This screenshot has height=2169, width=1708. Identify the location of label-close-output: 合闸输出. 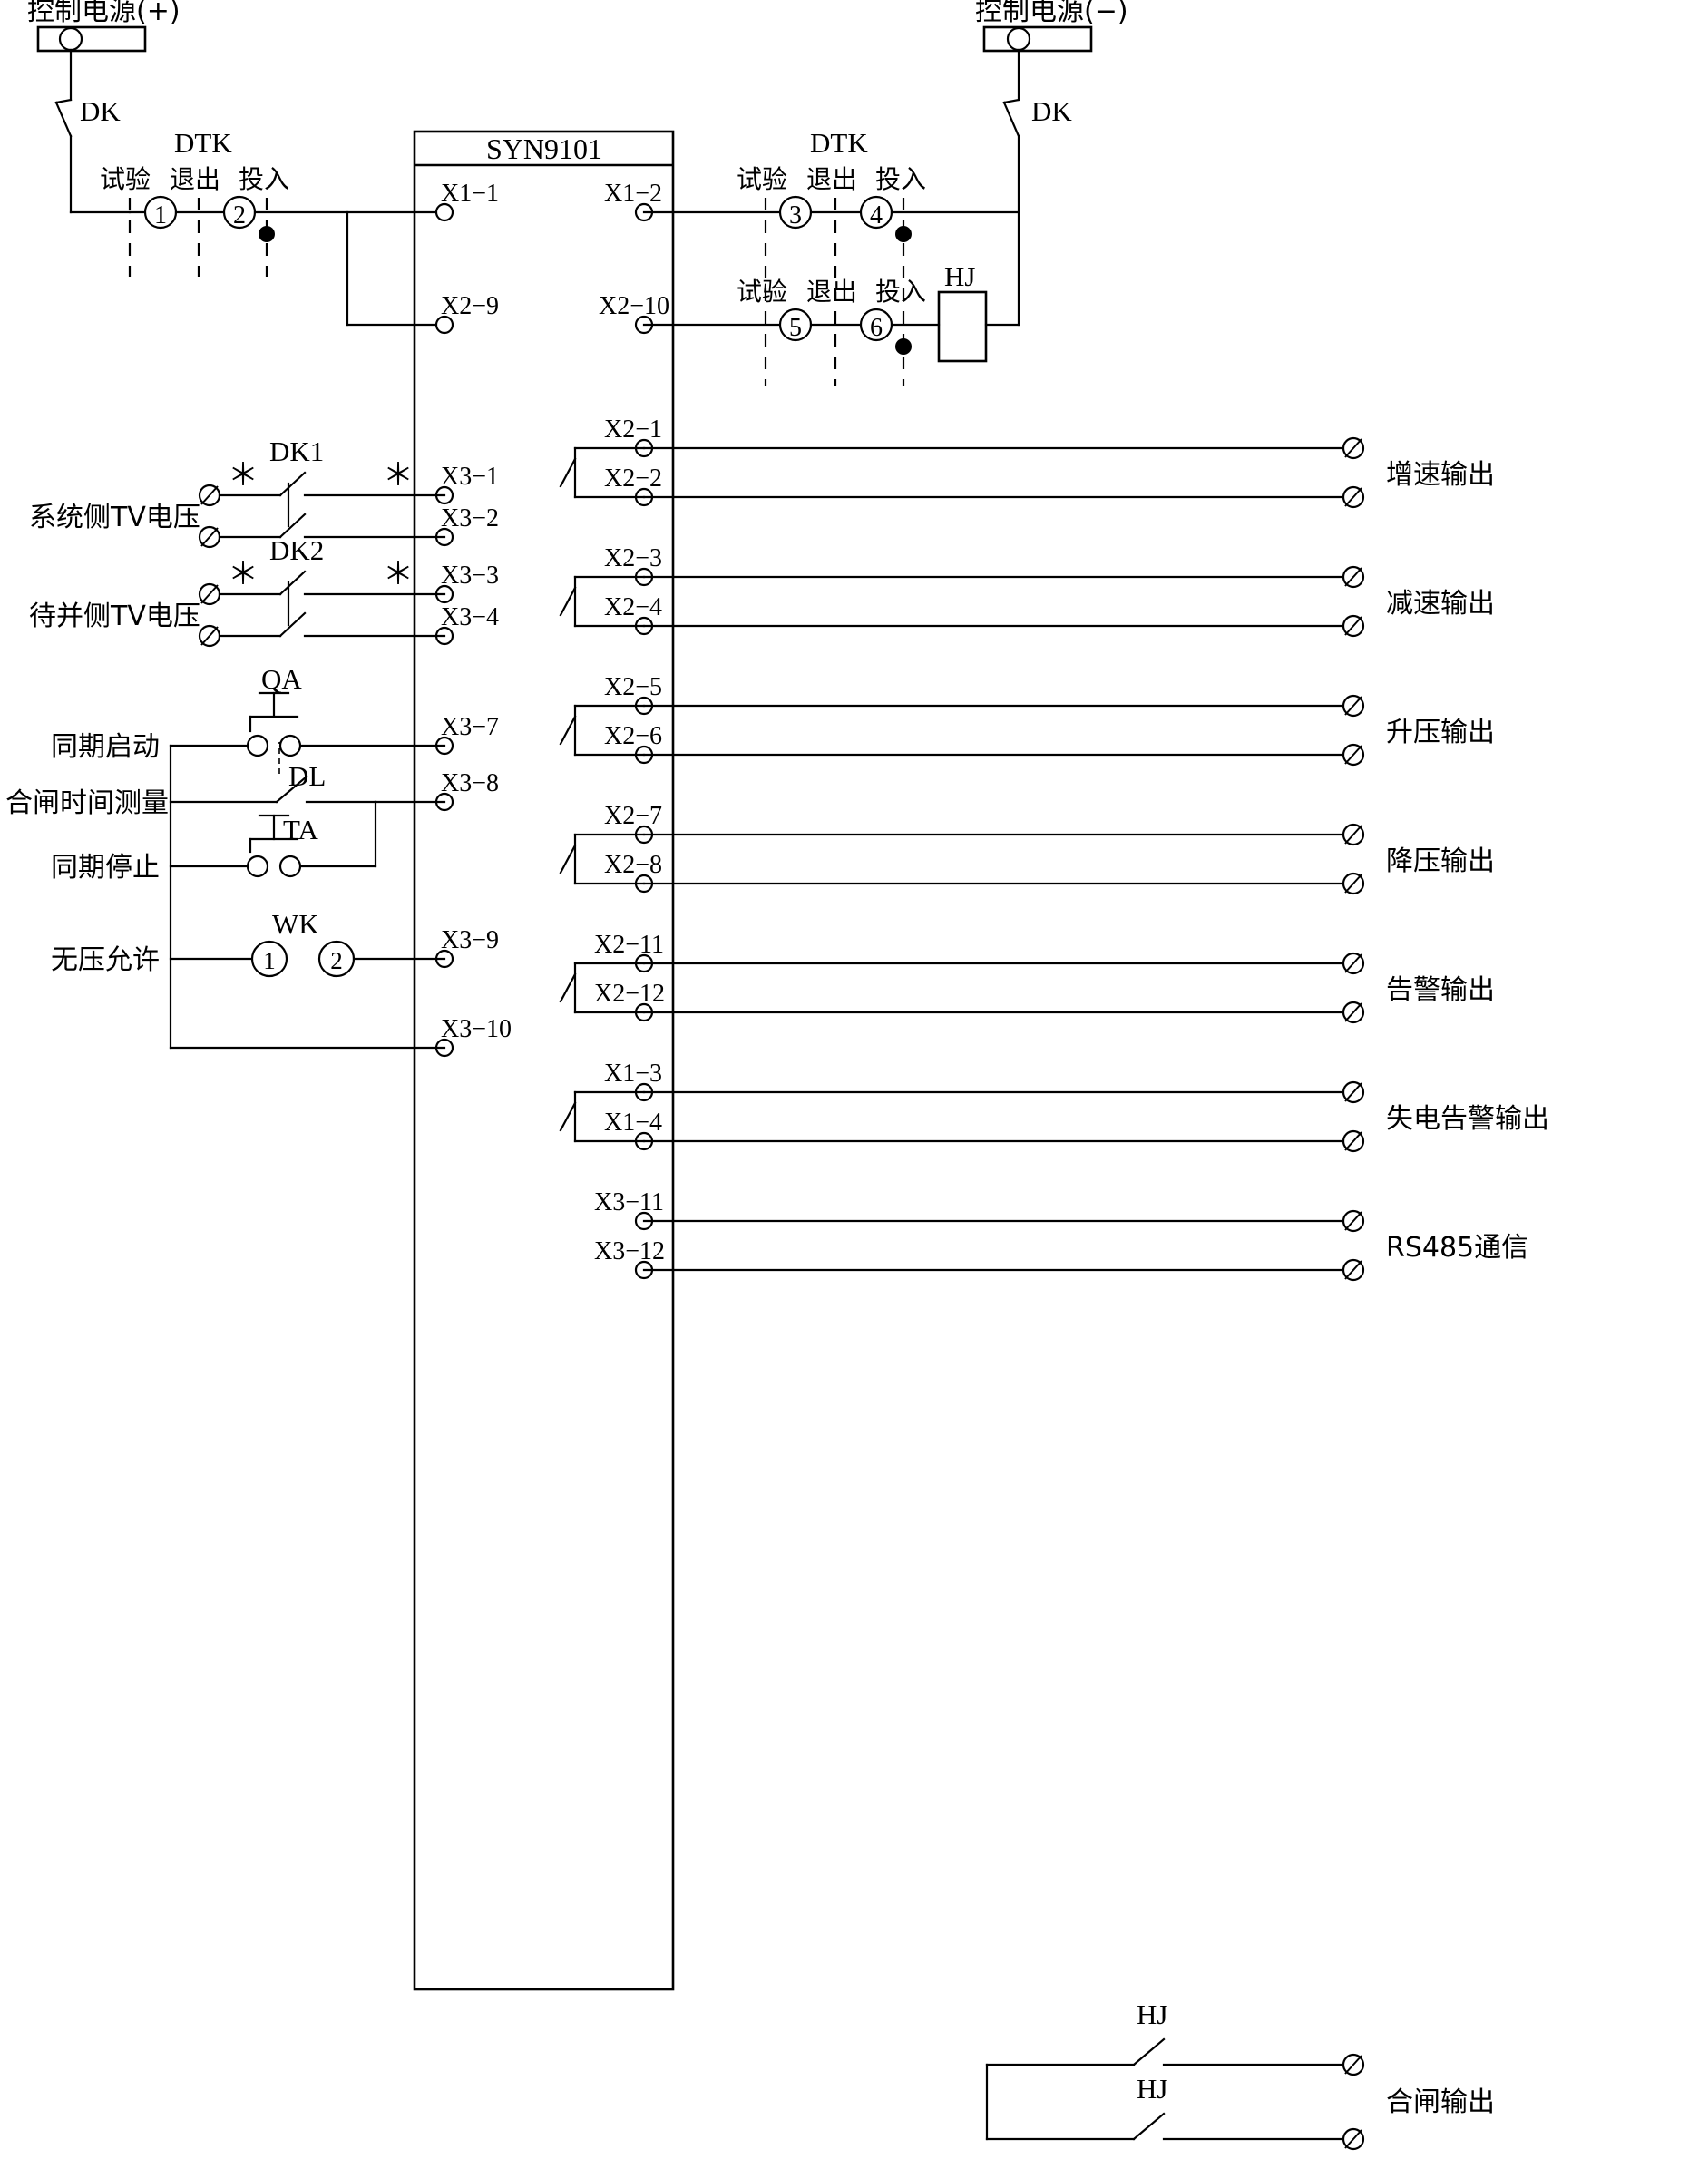
(1441, 2102).